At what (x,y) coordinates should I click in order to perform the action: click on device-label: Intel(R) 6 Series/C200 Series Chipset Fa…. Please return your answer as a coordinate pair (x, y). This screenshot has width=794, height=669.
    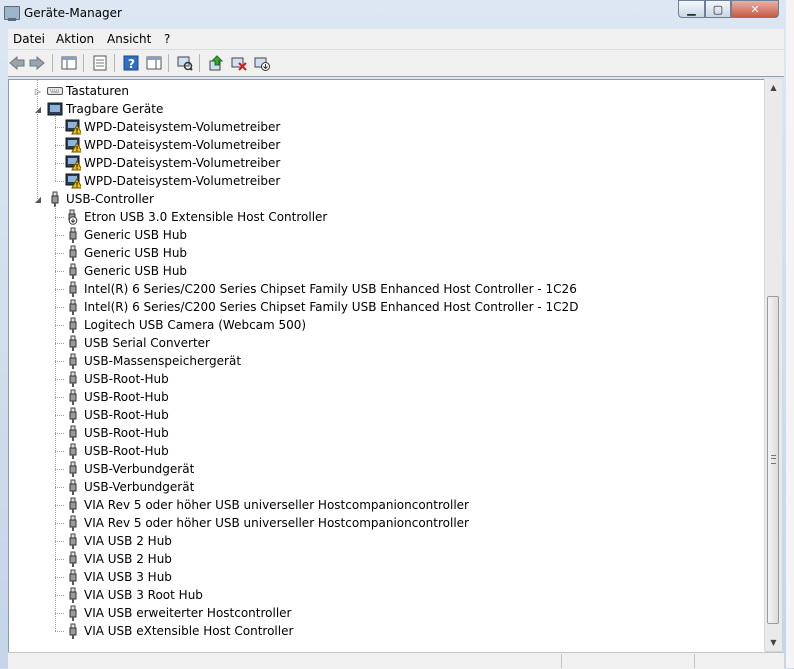
    Looking at the image, I should click on (330, 289).